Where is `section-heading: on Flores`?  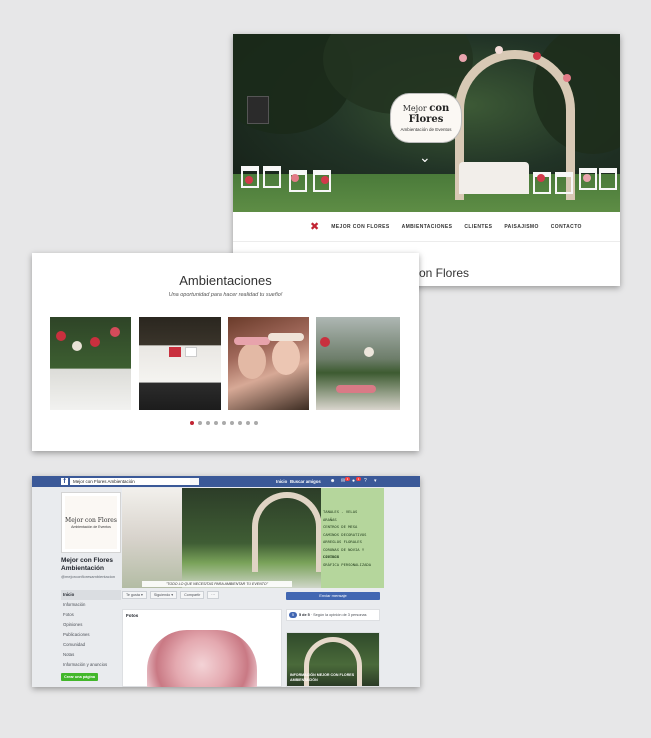 section-heading: on Flores is located at coordinates (444, 273).